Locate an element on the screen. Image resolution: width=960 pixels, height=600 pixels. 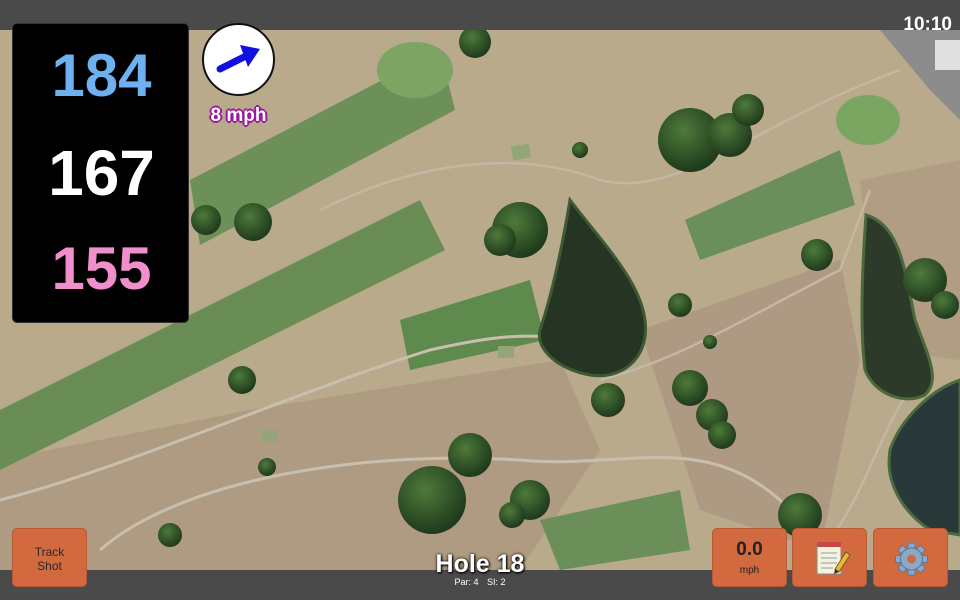
settings-button is located at coordinates (910, 557).